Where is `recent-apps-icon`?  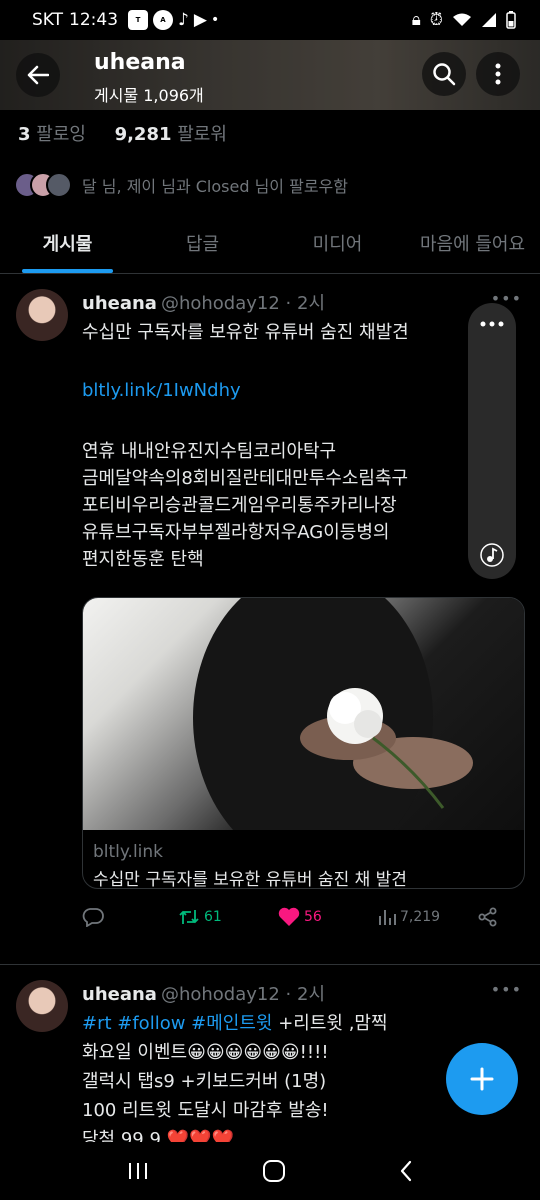
recent-apps-icon is located at coordinates (138, 1171).